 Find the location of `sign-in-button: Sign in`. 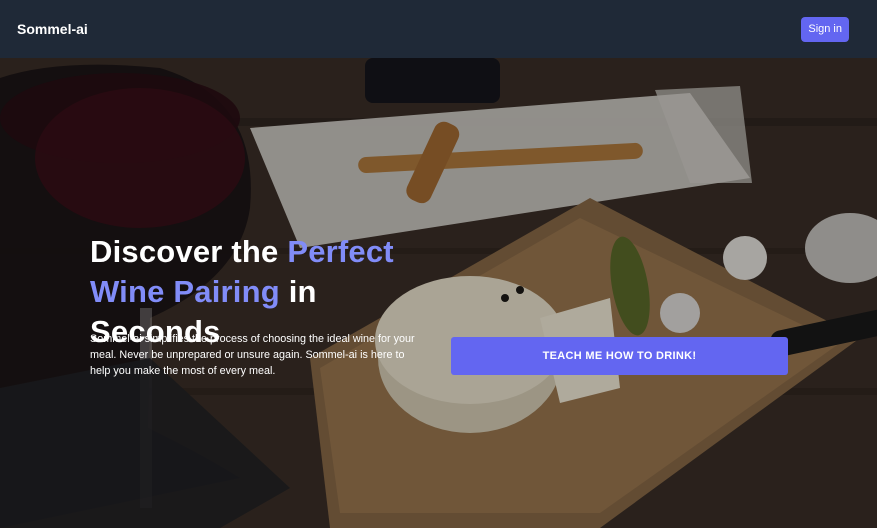

sign-in-button: Sign in is located at coordinates (825, 29).